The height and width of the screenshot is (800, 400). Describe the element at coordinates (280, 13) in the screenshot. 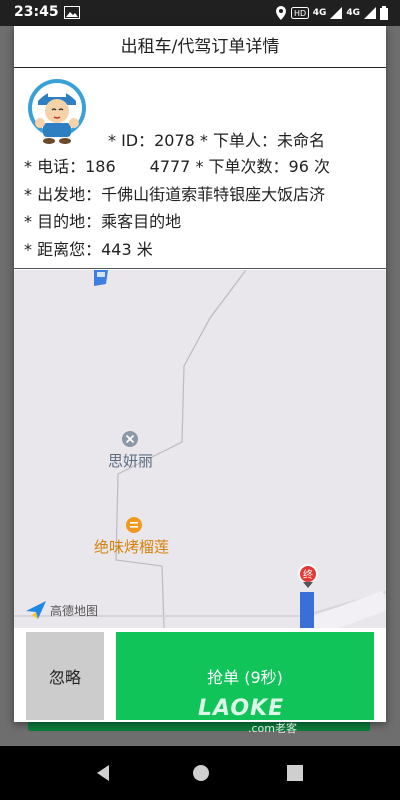

I see `location-icon` at that location.